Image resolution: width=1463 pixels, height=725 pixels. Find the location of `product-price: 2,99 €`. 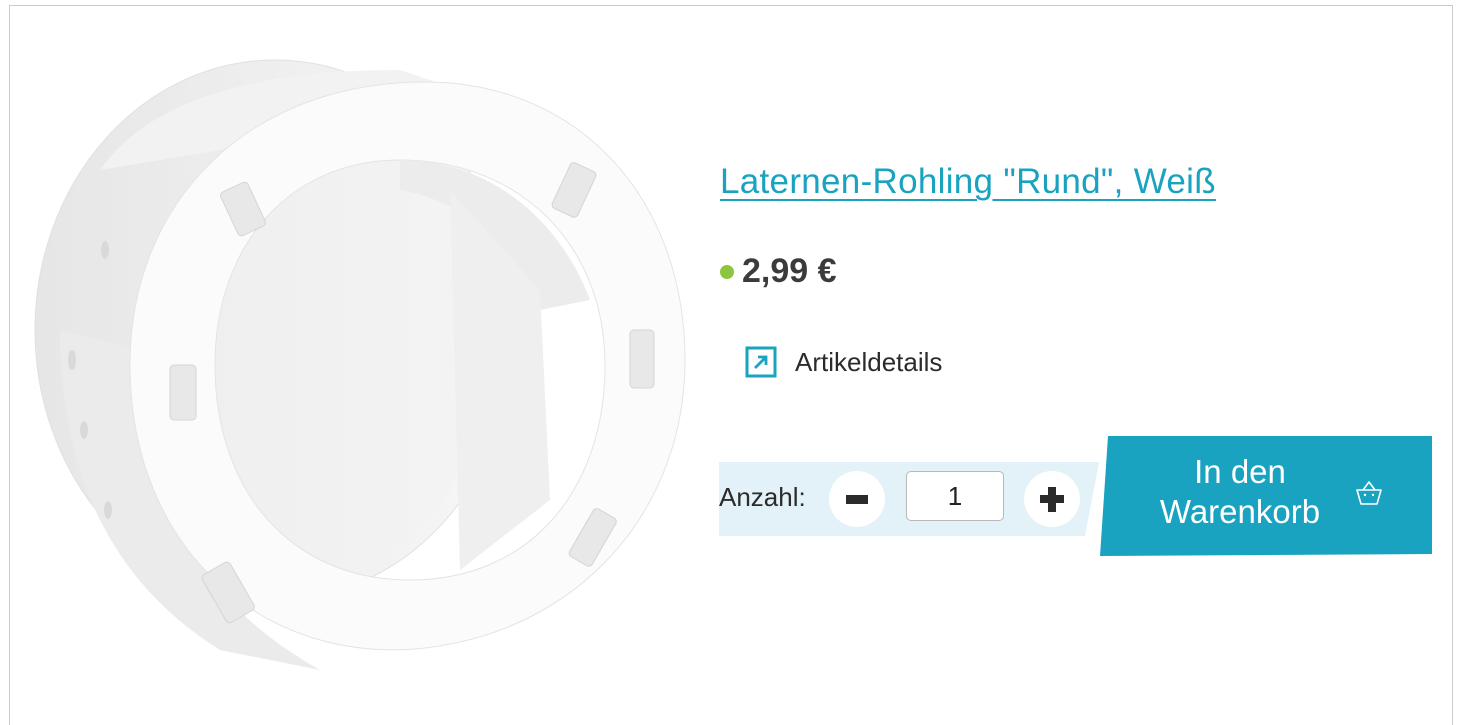

product-price: 2,99 € is located at coordinates (789, 271).